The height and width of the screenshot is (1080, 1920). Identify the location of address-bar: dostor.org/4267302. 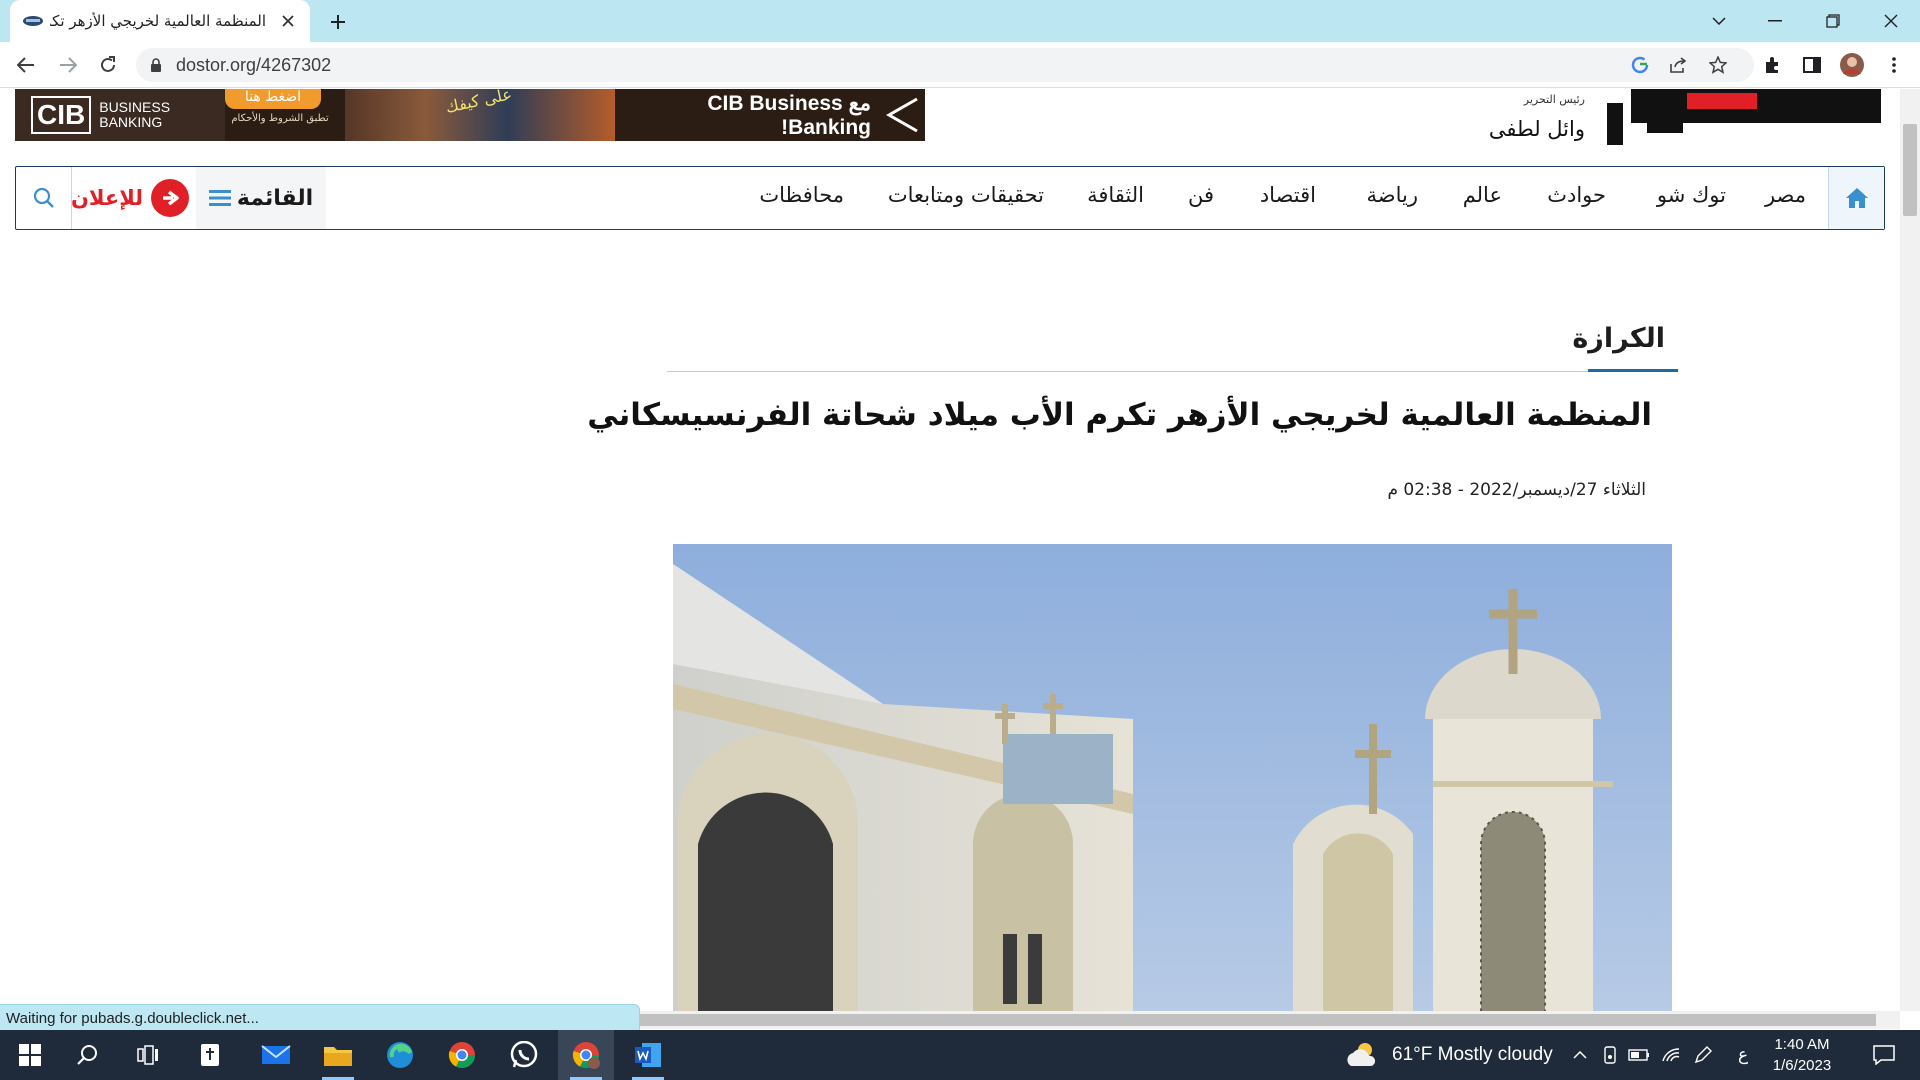
(945, 65).